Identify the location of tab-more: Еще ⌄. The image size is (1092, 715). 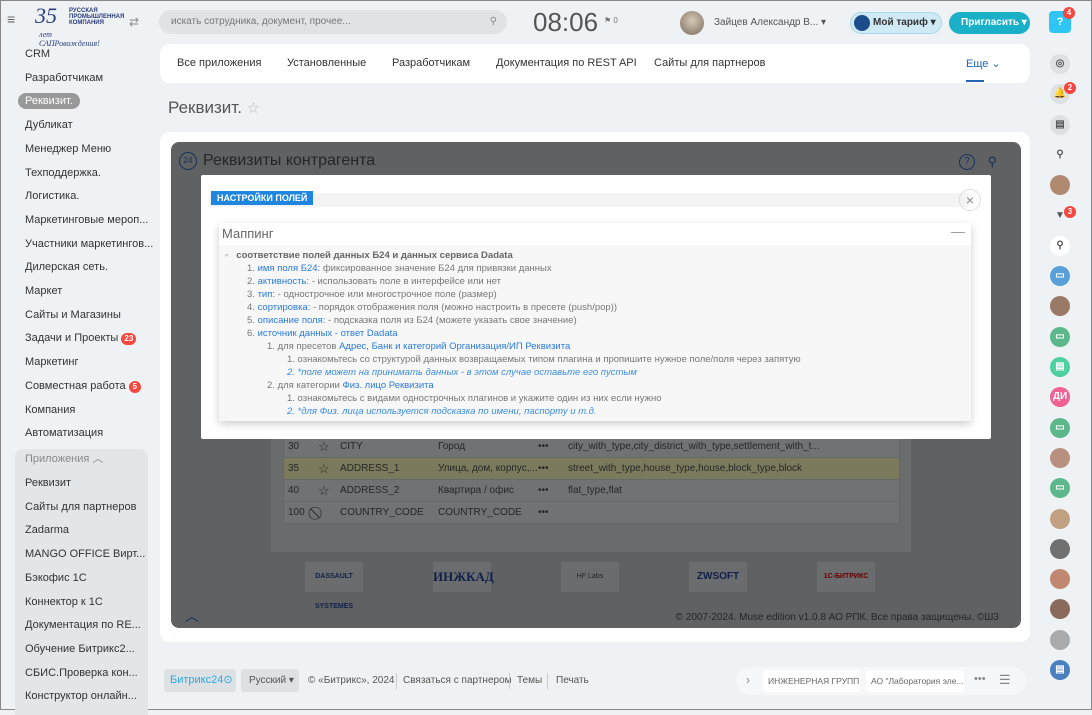
(983, 63).